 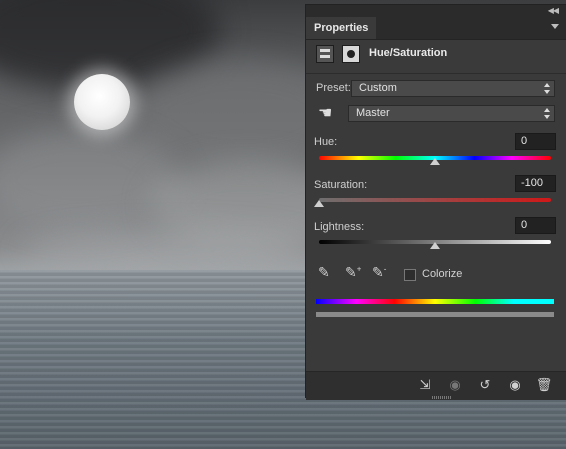 What do you see at coordinates (442, 274) in the screenshot?
I see `colorize-label: Colorize` at bounding box center [442, 274].